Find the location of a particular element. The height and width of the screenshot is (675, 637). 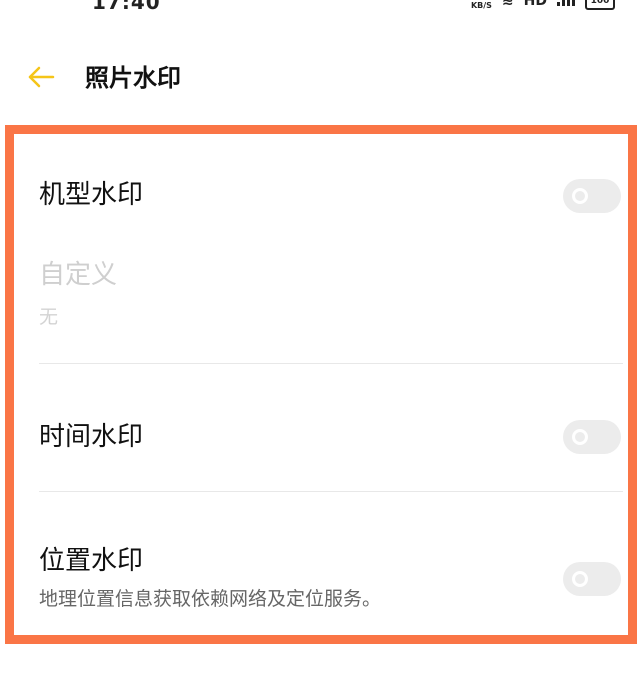

location-watermark-description: 地理位置信息获取依赖网络及定位服务。 is located at coordinates (210, 599).